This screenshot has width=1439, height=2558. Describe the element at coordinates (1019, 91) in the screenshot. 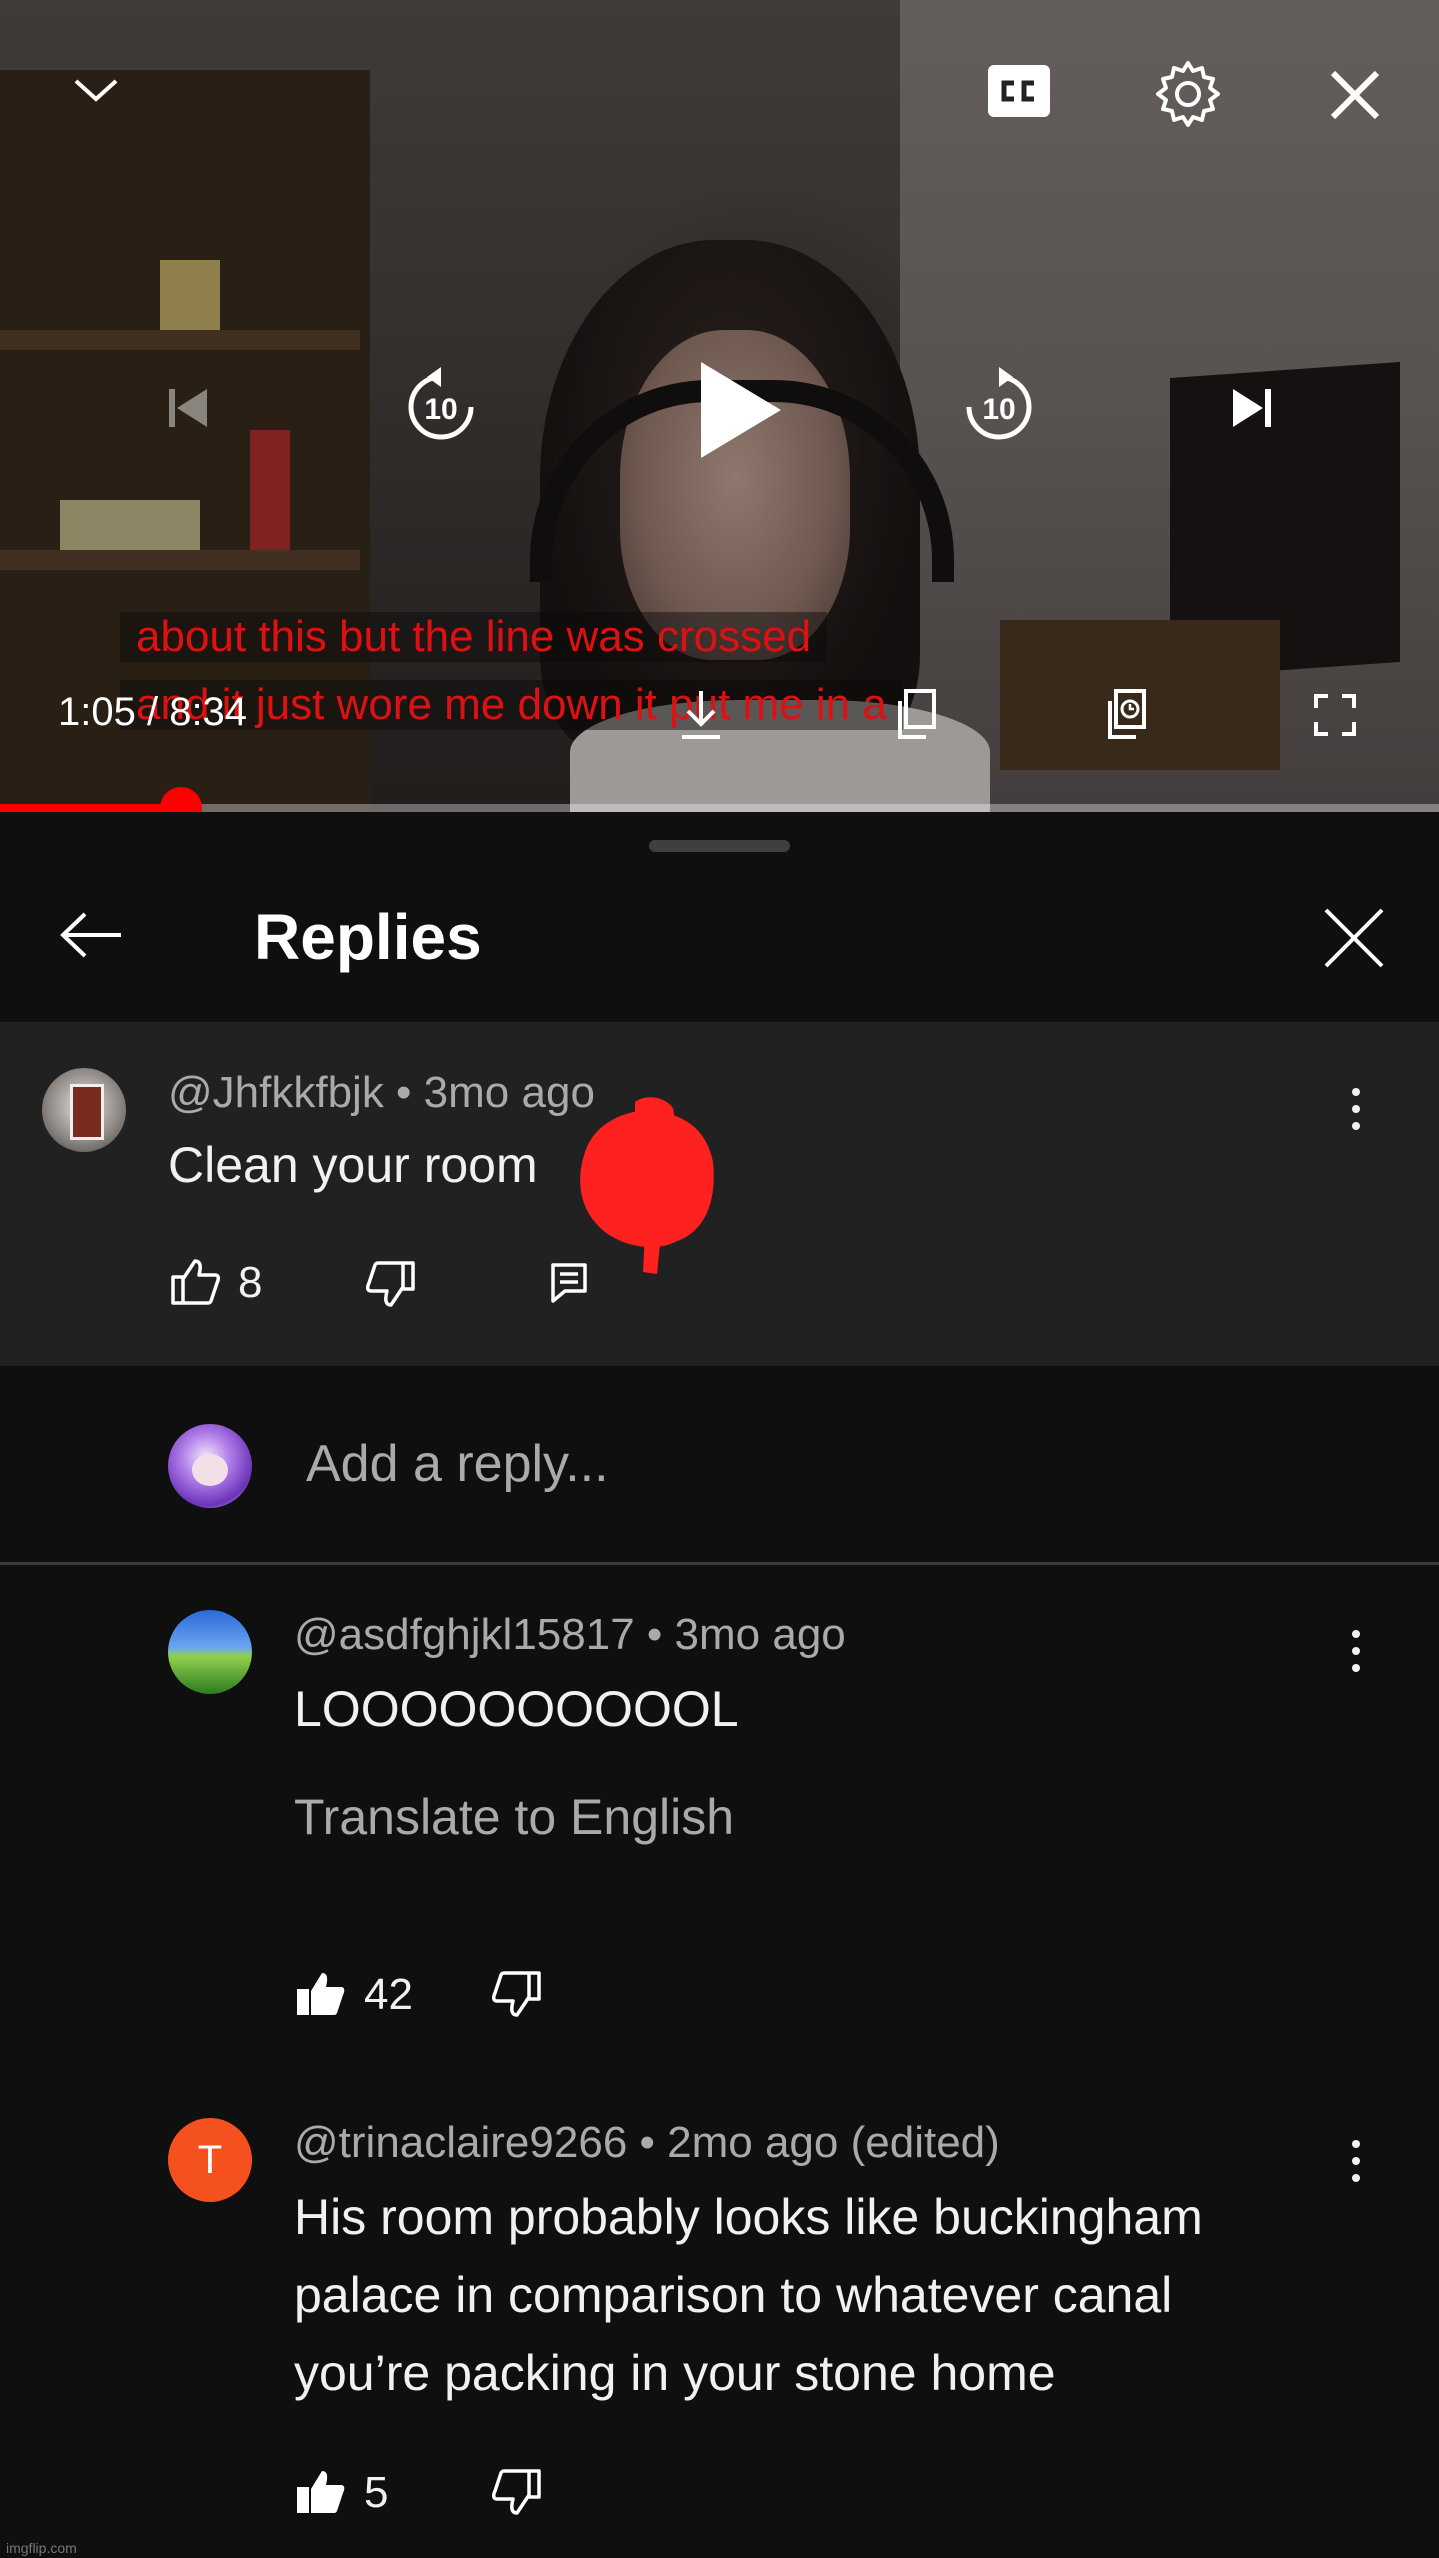

I see `closed-captions-icon` at that location.